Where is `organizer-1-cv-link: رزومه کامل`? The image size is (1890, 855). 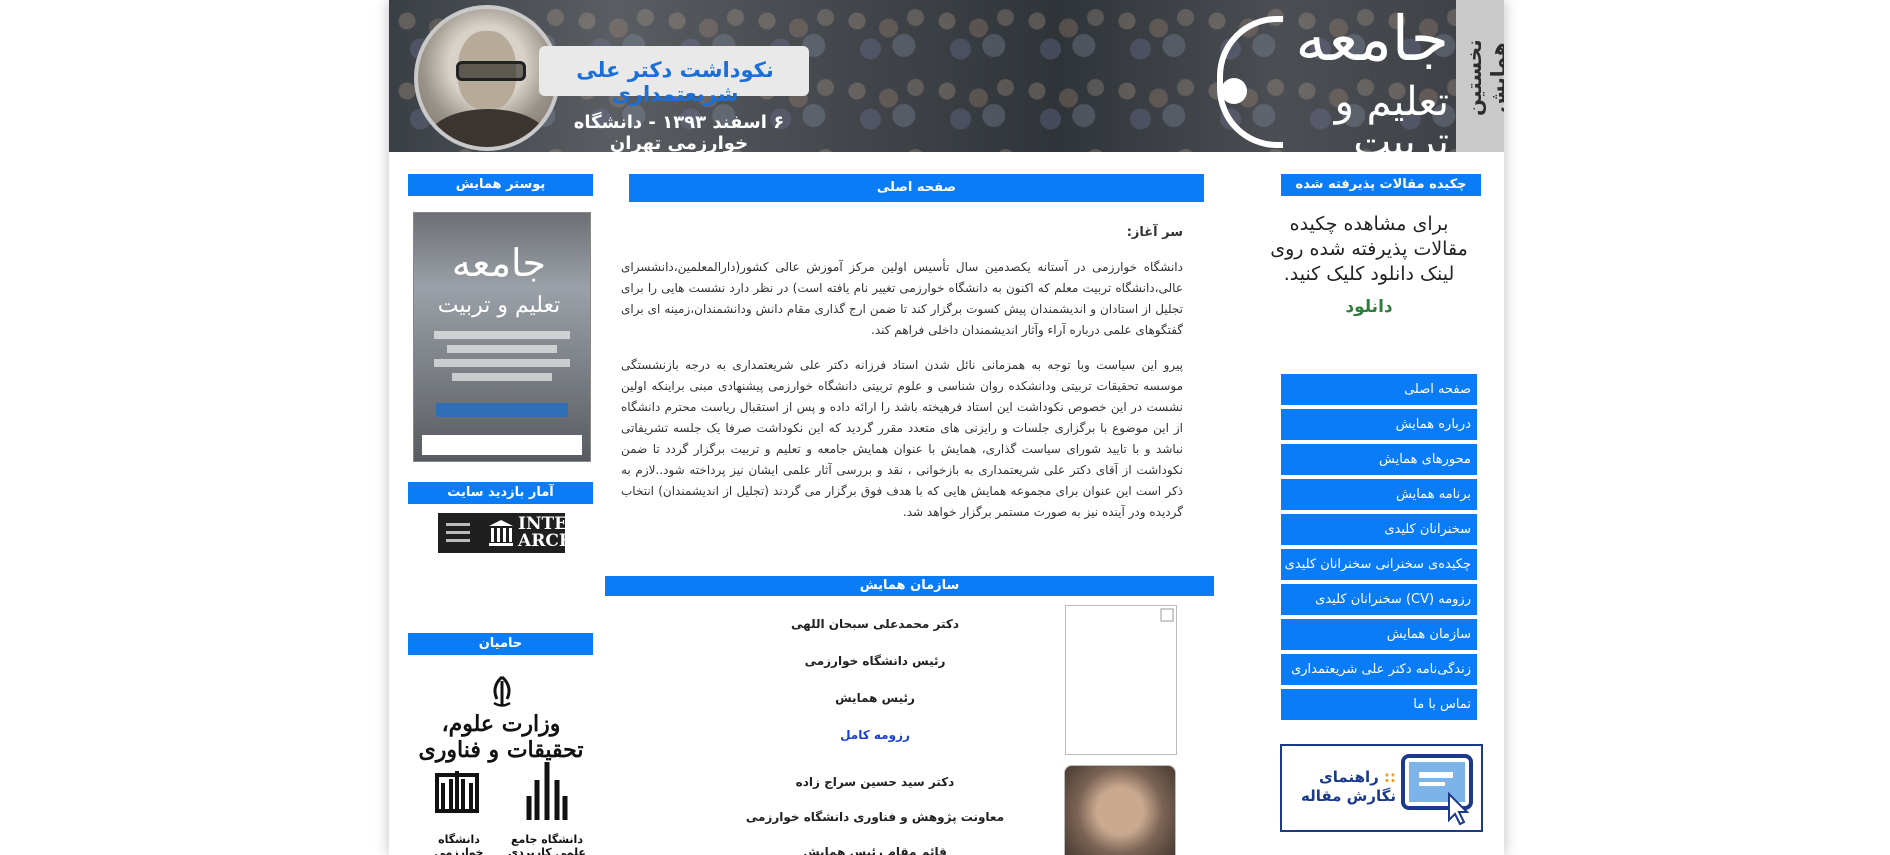 organizer-1-cv-link: رزومه کامل is located at coordinates (875, 735).